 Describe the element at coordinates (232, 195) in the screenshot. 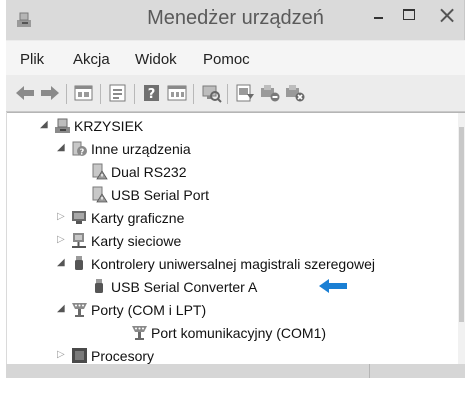

I see `tree-node-usb-serial-port: USB Serial Port` at that location.